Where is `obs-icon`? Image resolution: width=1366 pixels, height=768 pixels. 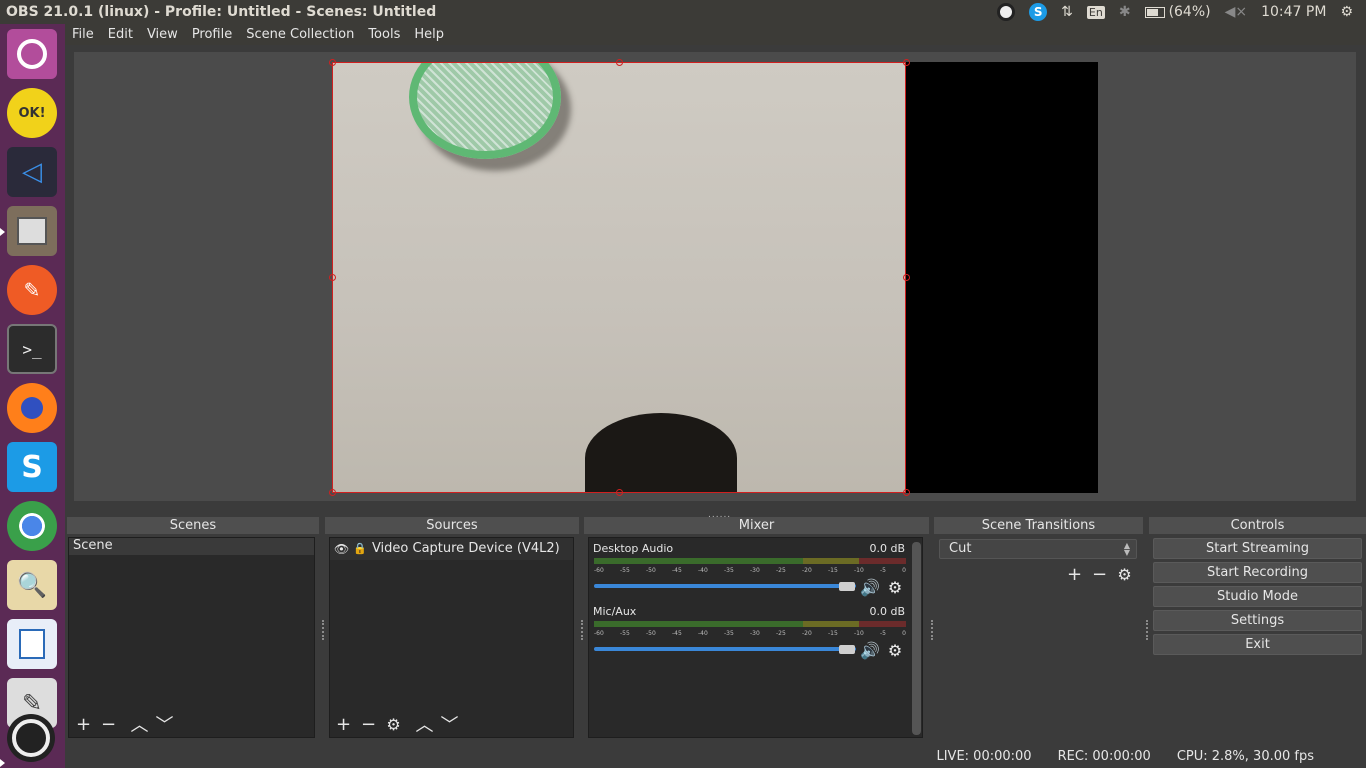 obs-icon is located at coordinates (31, 738).